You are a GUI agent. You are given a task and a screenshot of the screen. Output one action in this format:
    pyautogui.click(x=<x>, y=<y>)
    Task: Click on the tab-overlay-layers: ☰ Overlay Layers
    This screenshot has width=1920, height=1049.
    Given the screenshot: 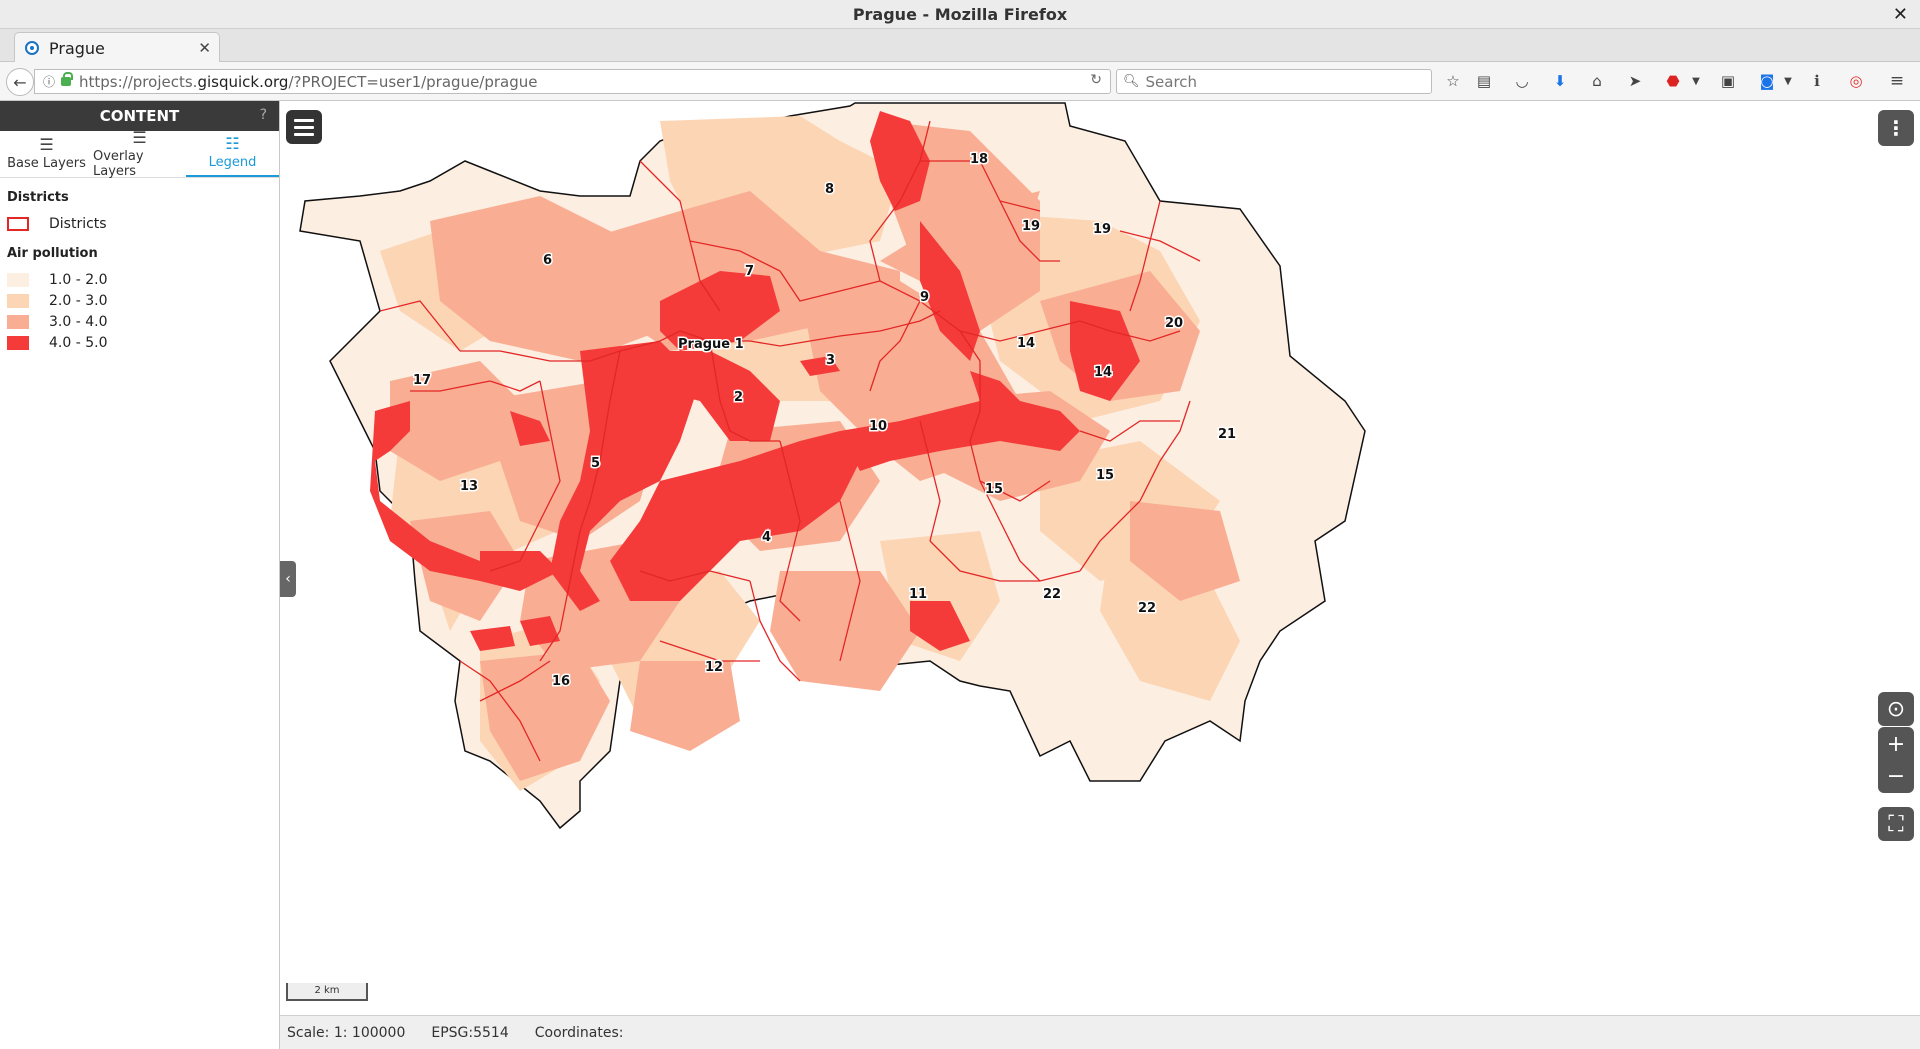 What is the action you would take?
    pyautogui.click(x=139, y=154)
    